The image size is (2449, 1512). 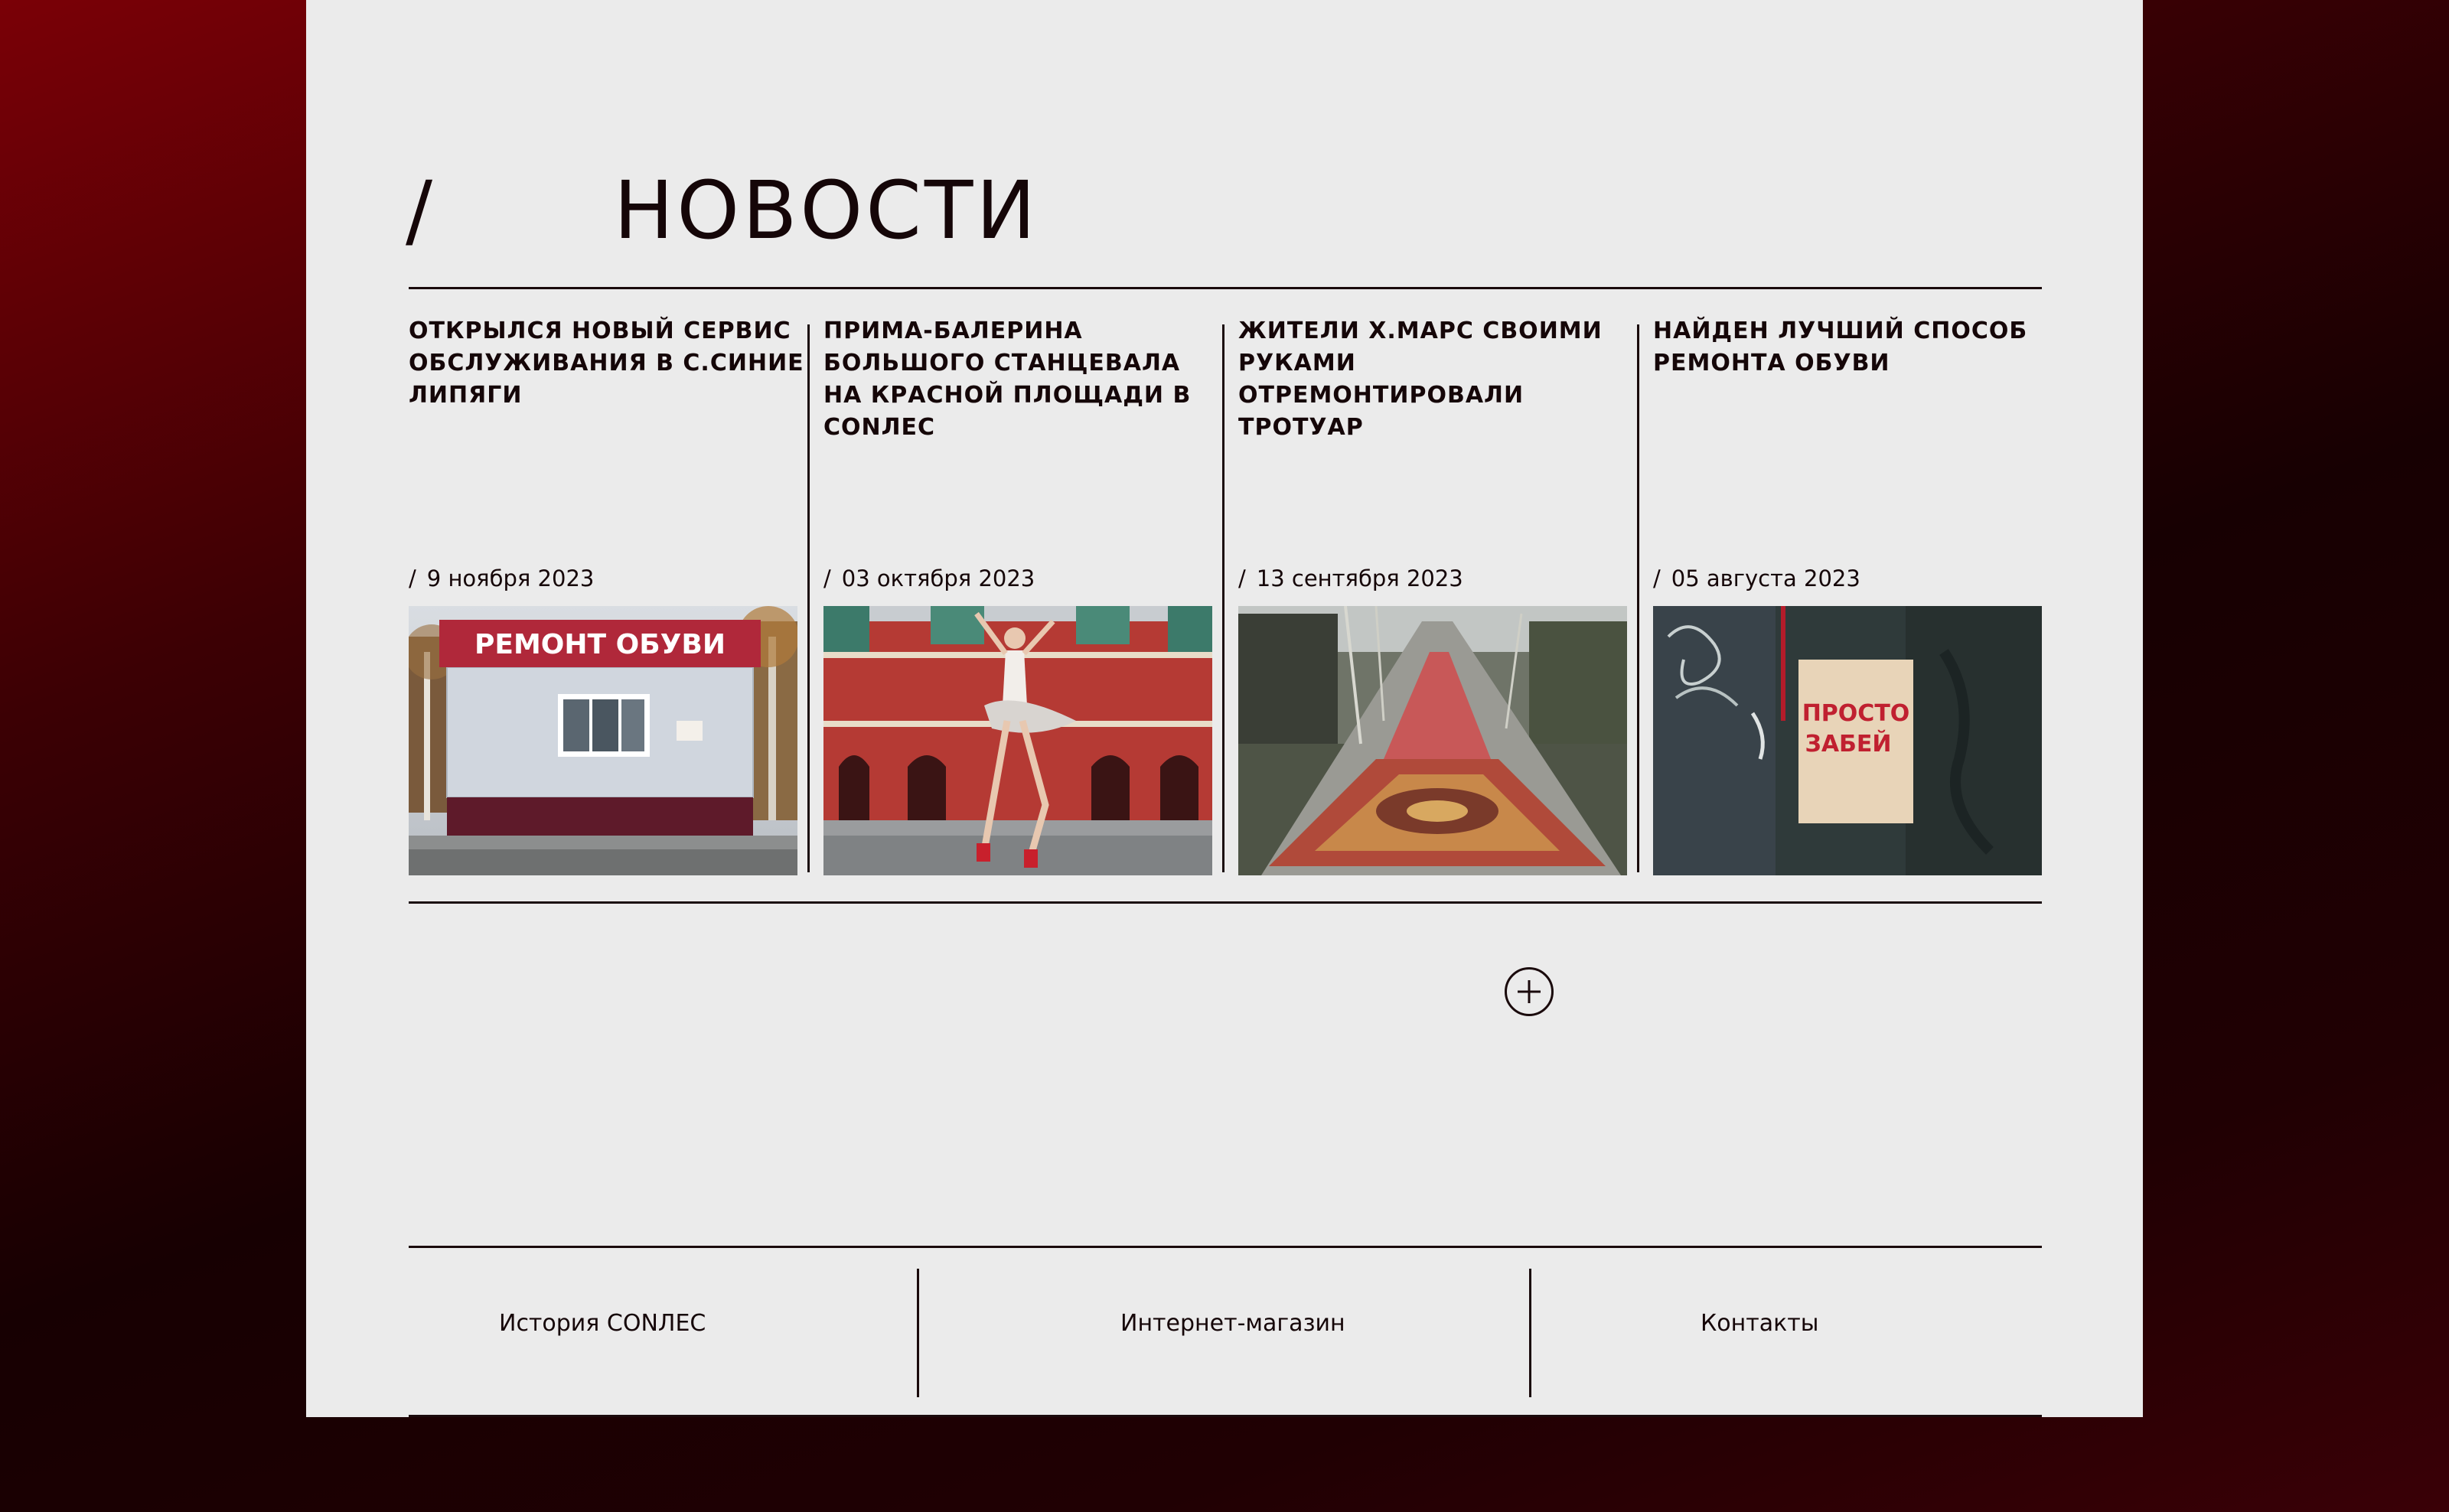 What do you see at coordinates (1225, 903) in the screenshot?
I see `news-bottom-divider` at bounding box center [1225, 903].